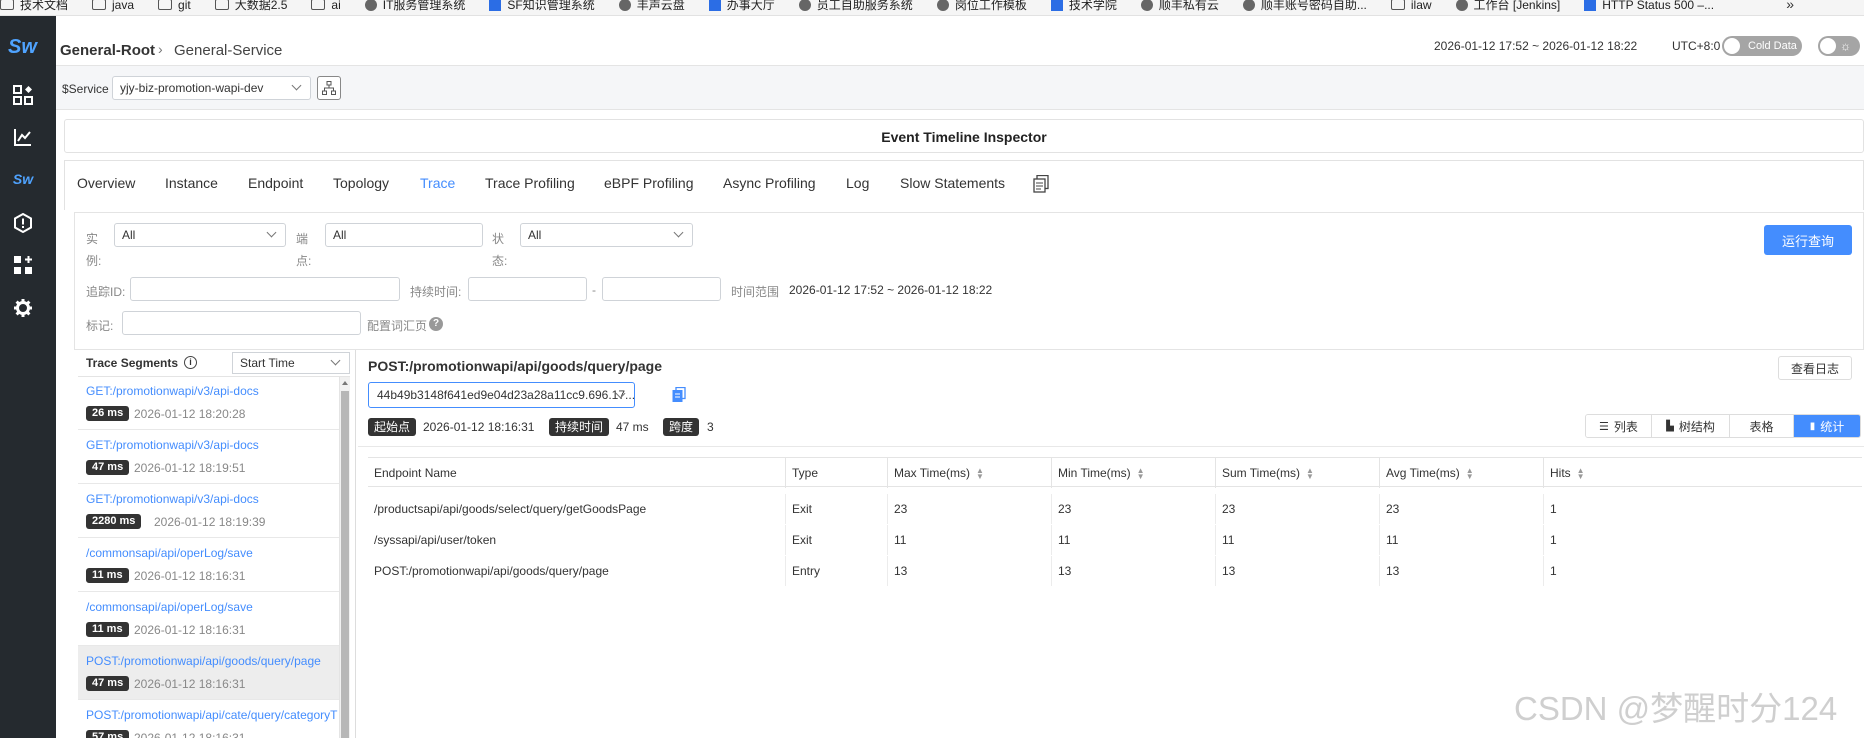 The image size is (1864, 738). Describe the element at coordinates (437, 183) in the screenshot. I see `tab-trace: Trace` at that location.